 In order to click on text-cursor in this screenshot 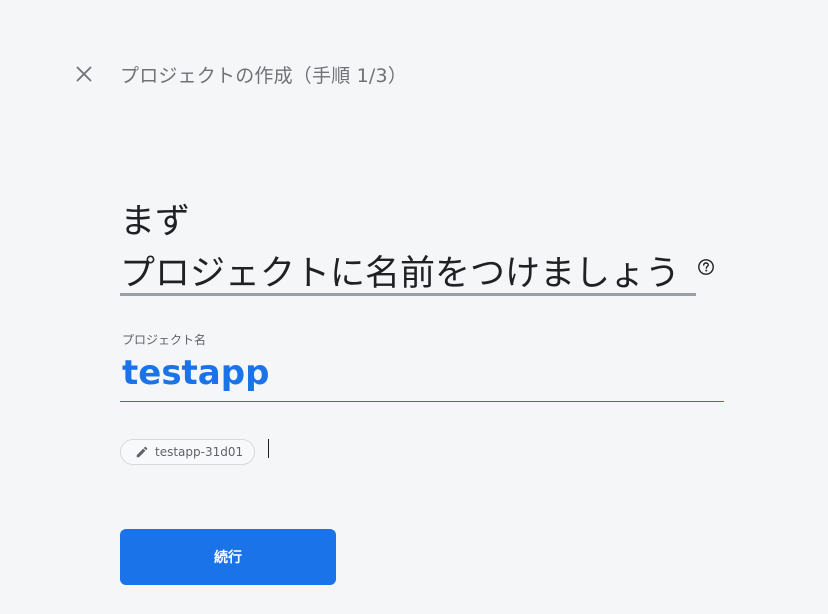, I will do `click(268, 448)`.